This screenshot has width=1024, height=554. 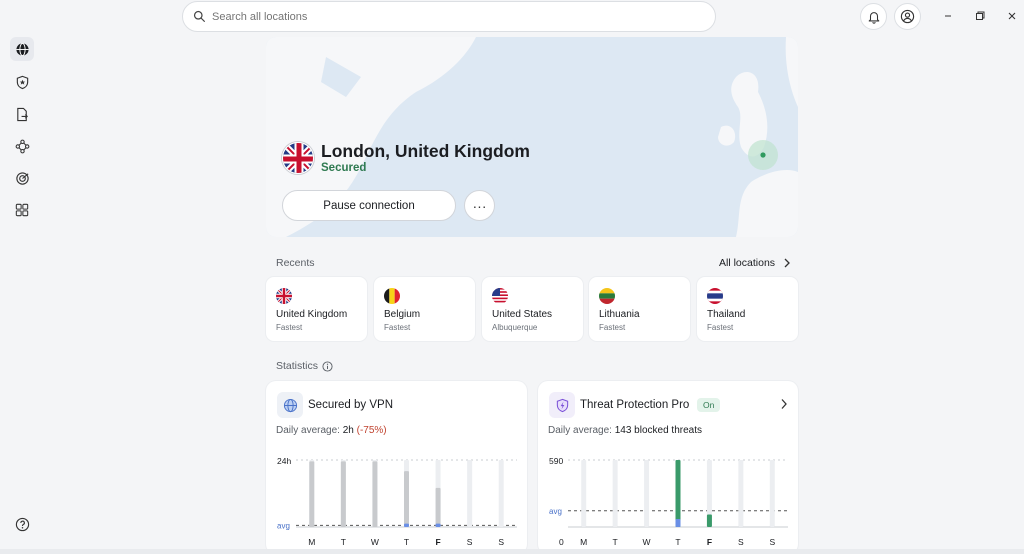 What do you see at coordinates (515, 327) in the screenshot?
I see `recent-location-server: Albuquerque` at bounding box center [515, 327].